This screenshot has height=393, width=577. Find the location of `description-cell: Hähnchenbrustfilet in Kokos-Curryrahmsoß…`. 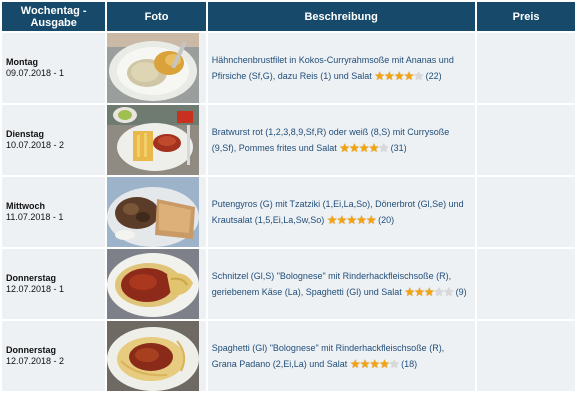

description-cell: Hähnchenbrustfilet in Kokos-Curryrahmsoß… is located at coordinates (341, 68).